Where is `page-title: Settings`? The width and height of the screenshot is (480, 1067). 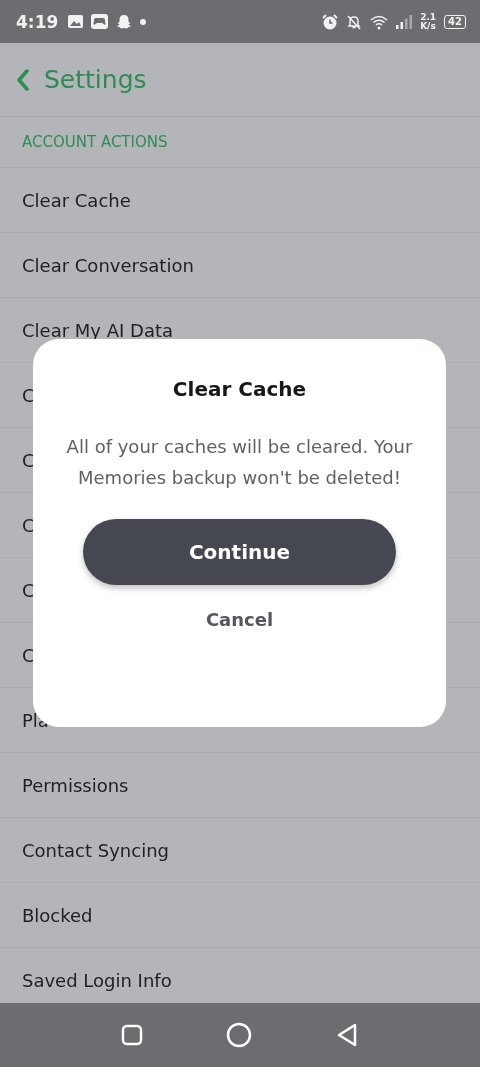
page-title: Settings is located at coordinates (95, 79).